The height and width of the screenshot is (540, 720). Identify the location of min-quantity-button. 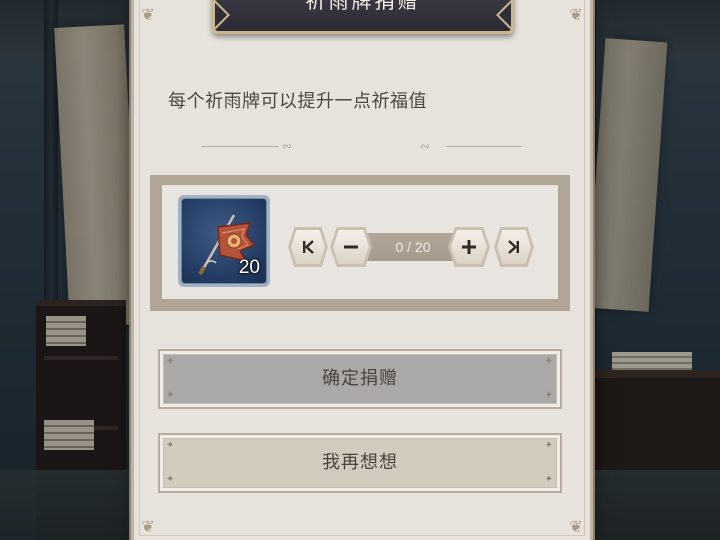
(308, 247).